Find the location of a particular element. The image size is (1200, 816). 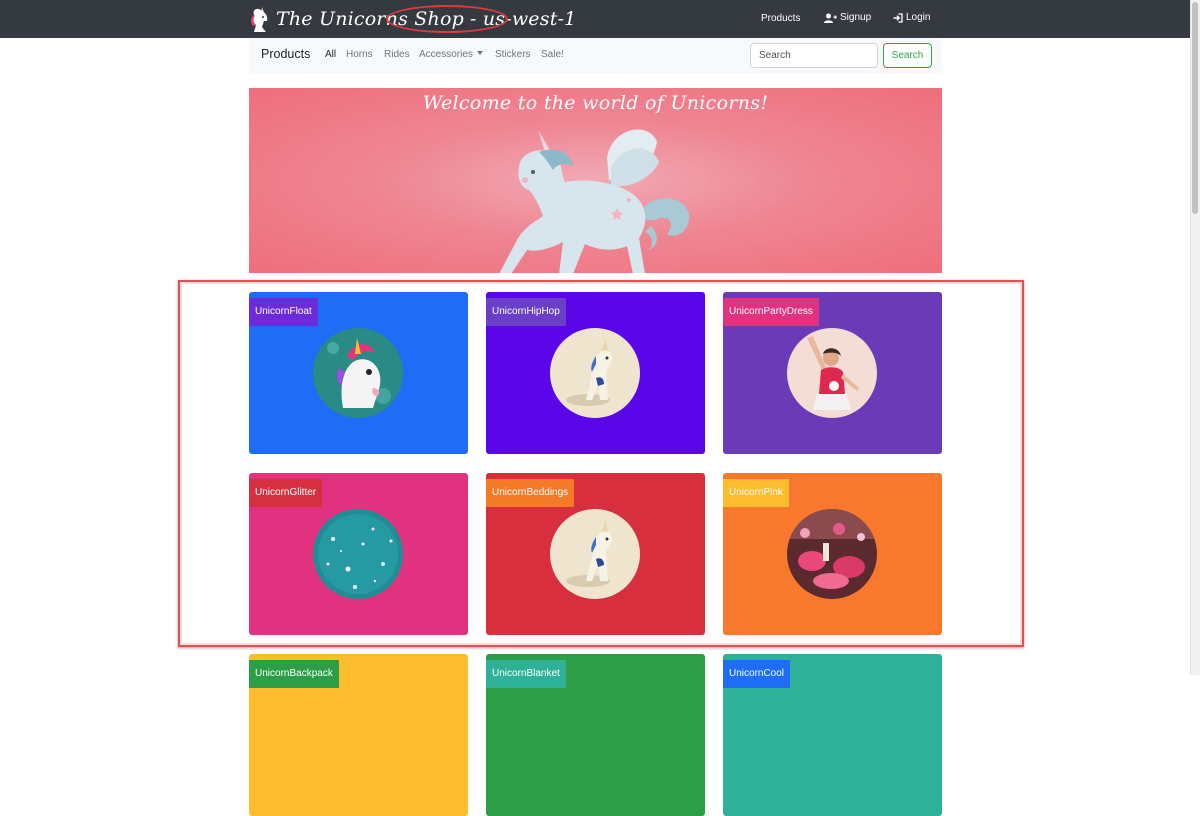

product-badge: UnicornPink is located at coordinates (756, 493).